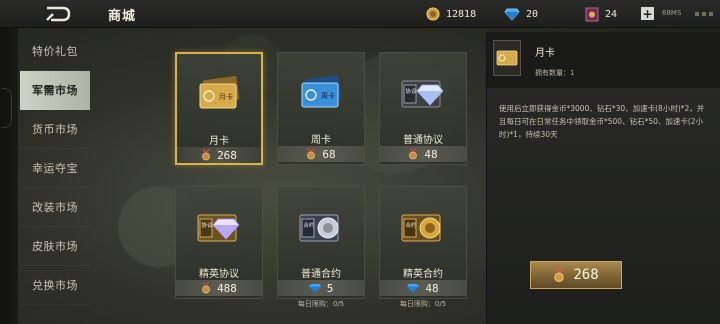  I want to click on ticket-amount: 24, so click(611, 14).